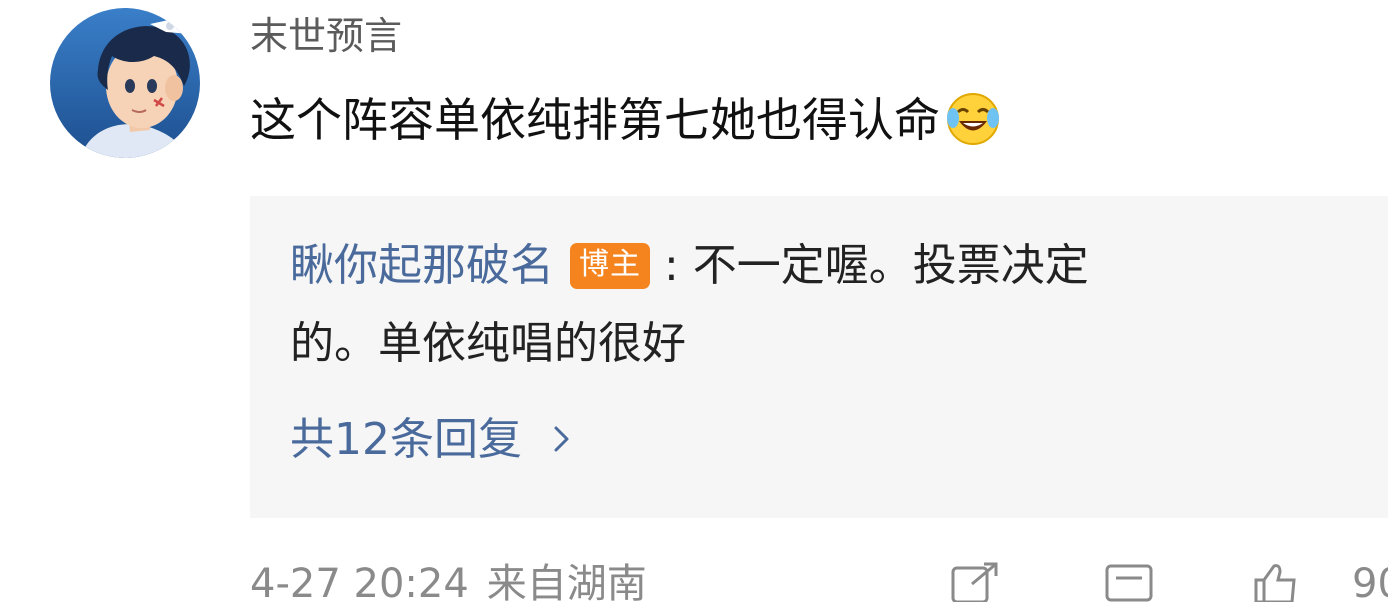  I want to click on reply-line-1: 瞅你起那破名 博主 : 不一定喔。投票决定, so click(810, 266).